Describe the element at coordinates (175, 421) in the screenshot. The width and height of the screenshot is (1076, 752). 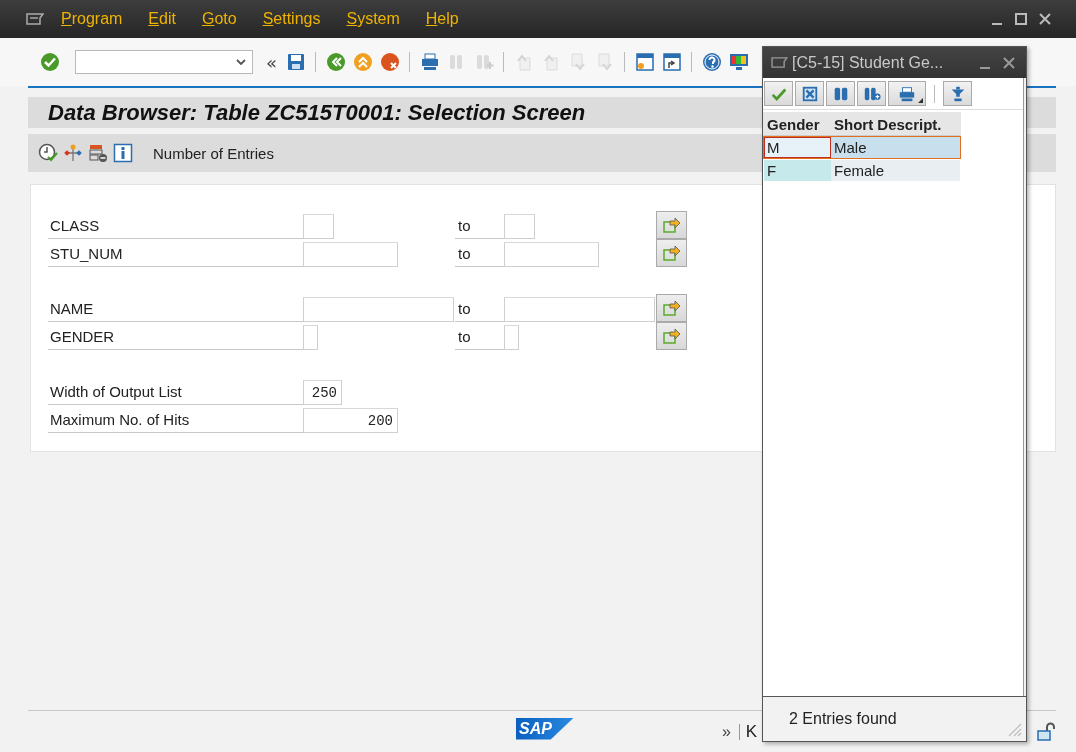
I see `field-label: Maximum No. of Hits` at that location.